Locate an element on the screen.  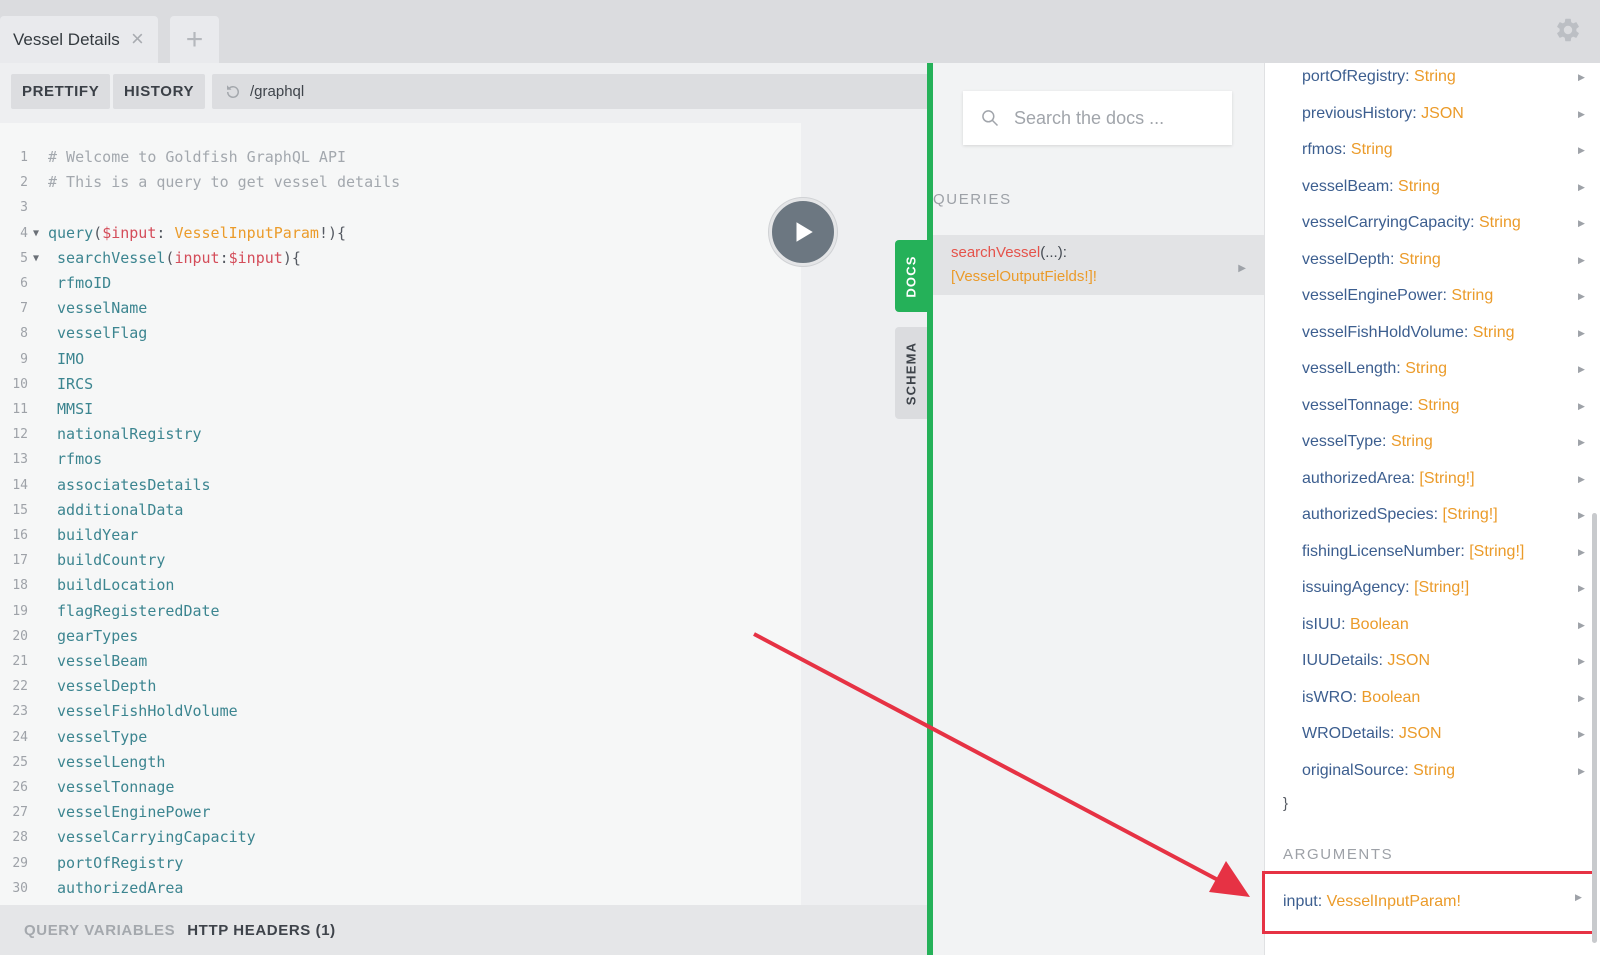
code-text: additionalData is located at coordinates (115, 510).